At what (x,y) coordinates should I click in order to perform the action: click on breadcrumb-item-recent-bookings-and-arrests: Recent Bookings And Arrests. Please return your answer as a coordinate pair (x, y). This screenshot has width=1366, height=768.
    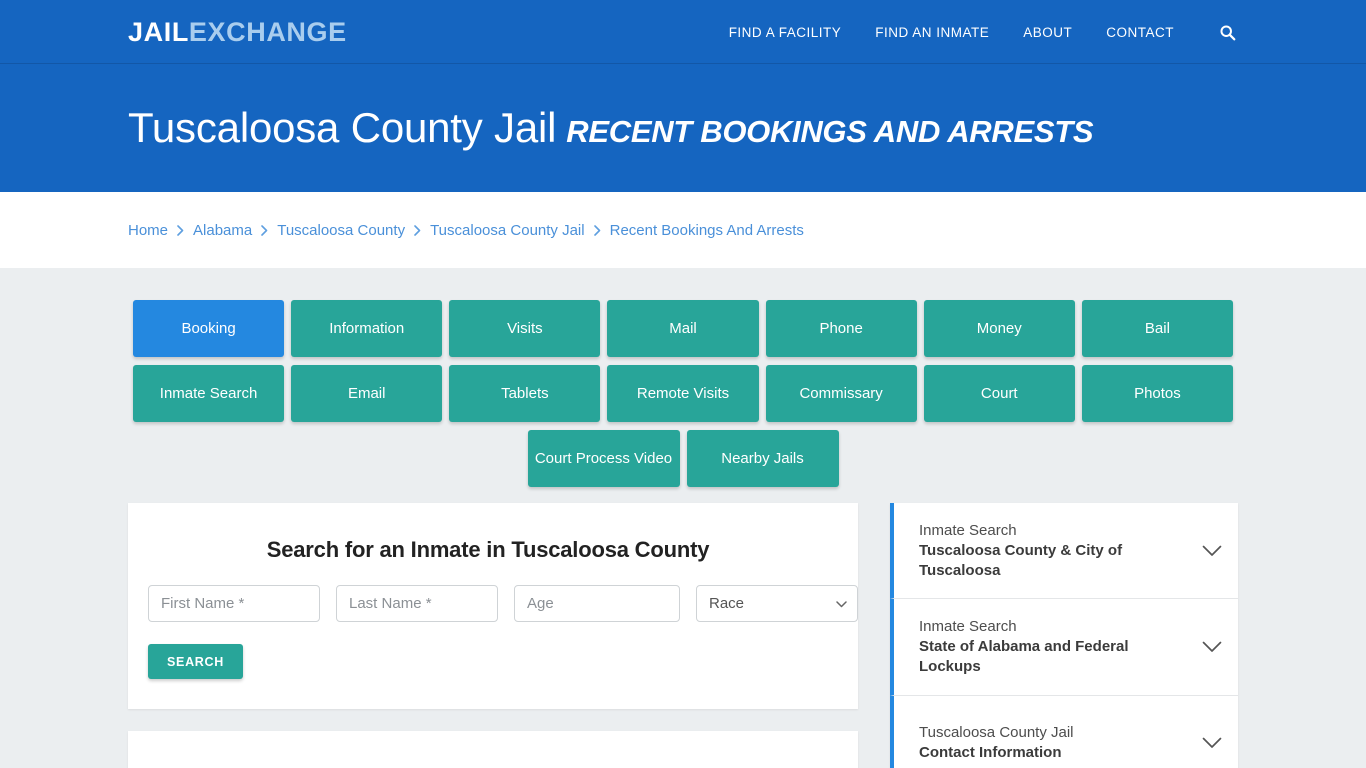
    Looking at the image, I should click on (707, 230).